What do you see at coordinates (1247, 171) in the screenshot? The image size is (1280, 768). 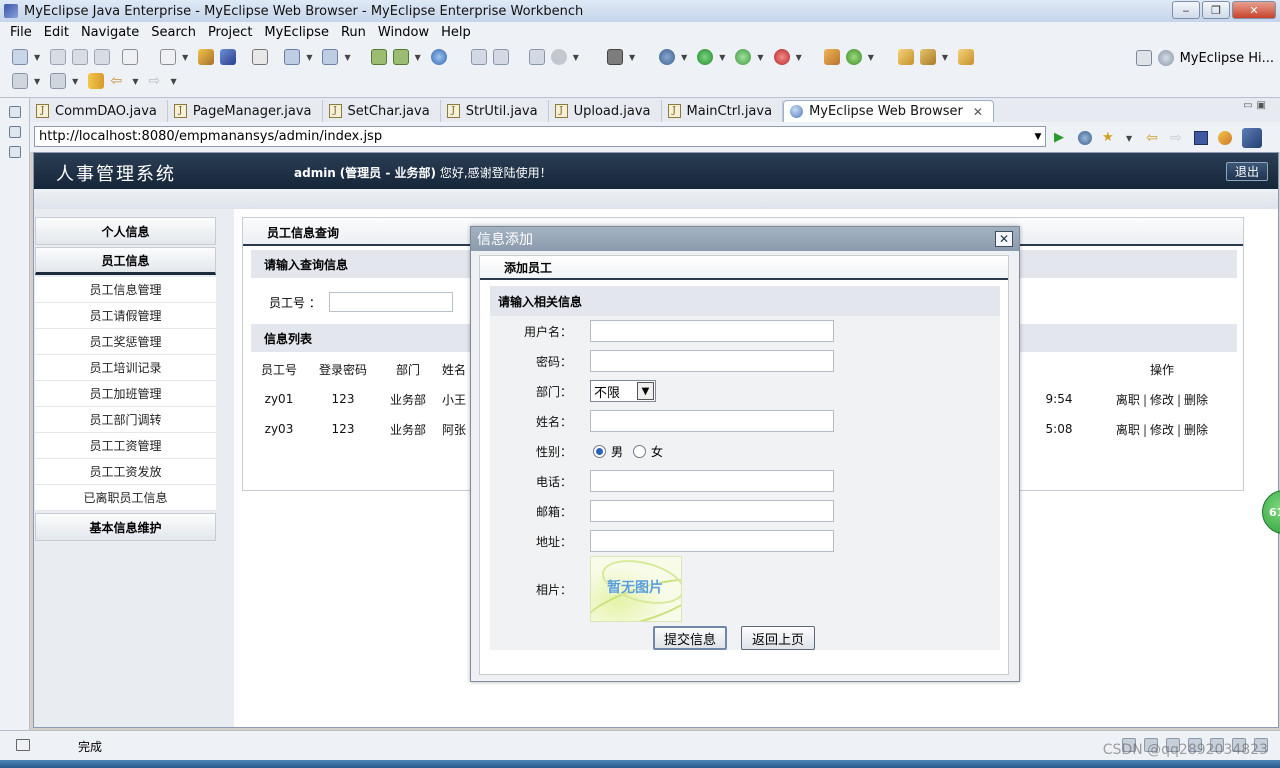 I see `logout-button: 退出` at bounding box center [1247, 171].